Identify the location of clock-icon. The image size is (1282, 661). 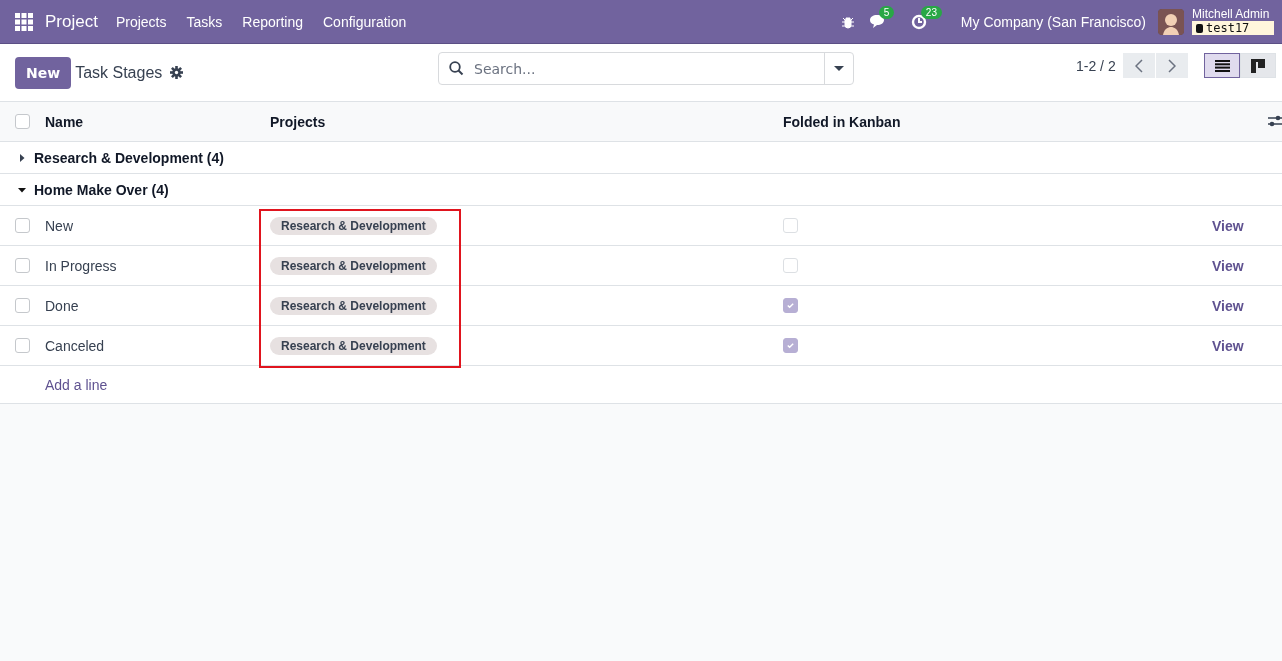
(918, 21).